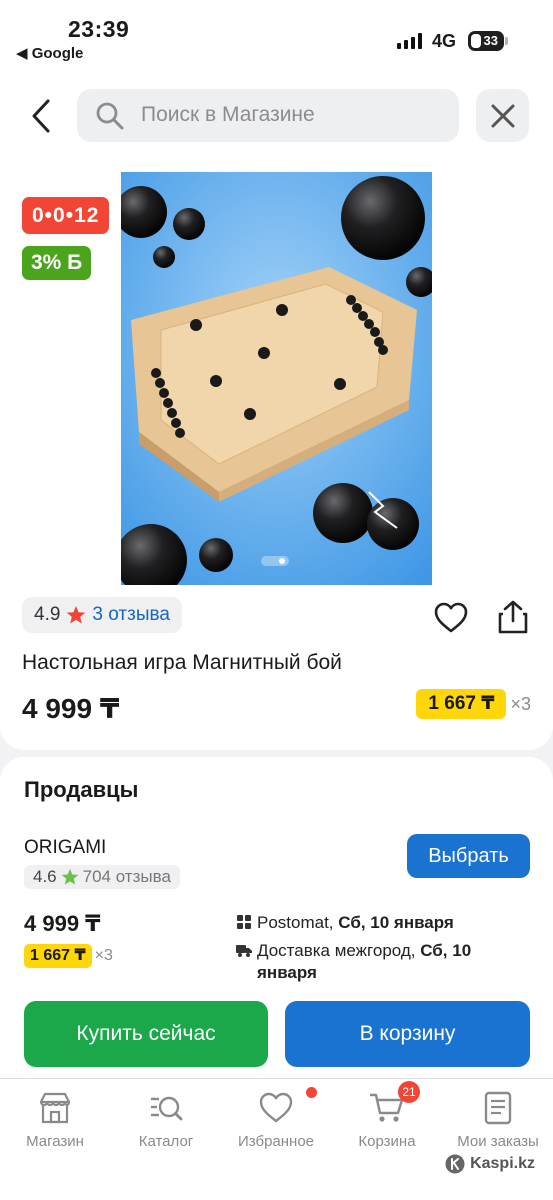 Image resolution: width=553 pixels, height=1200 pixels. What do you see at coordinates (62, 923) in the screenshot?
I see `seller-price: 4 999 ₸` at bounding box center [62, 923].